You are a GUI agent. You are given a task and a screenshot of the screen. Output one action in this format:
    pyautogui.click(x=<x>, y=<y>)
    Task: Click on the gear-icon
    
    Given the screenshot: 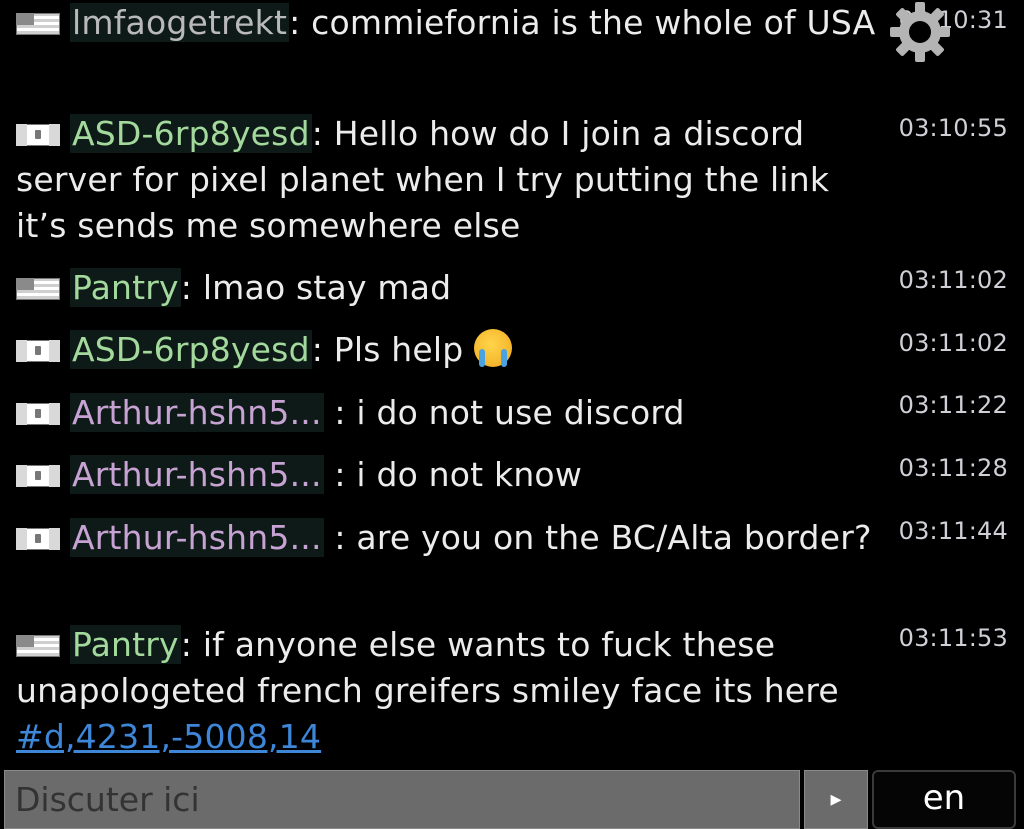 What is the action you would take?
    pyautogui.click(x=920, y=32)
    